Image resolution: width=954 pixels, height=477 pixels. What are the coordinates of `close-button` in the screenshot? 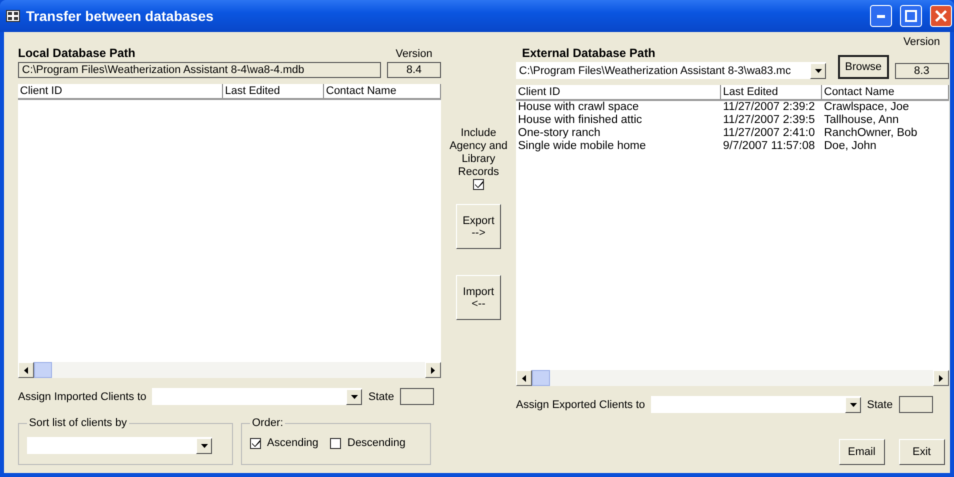 It's located at (941, 16).